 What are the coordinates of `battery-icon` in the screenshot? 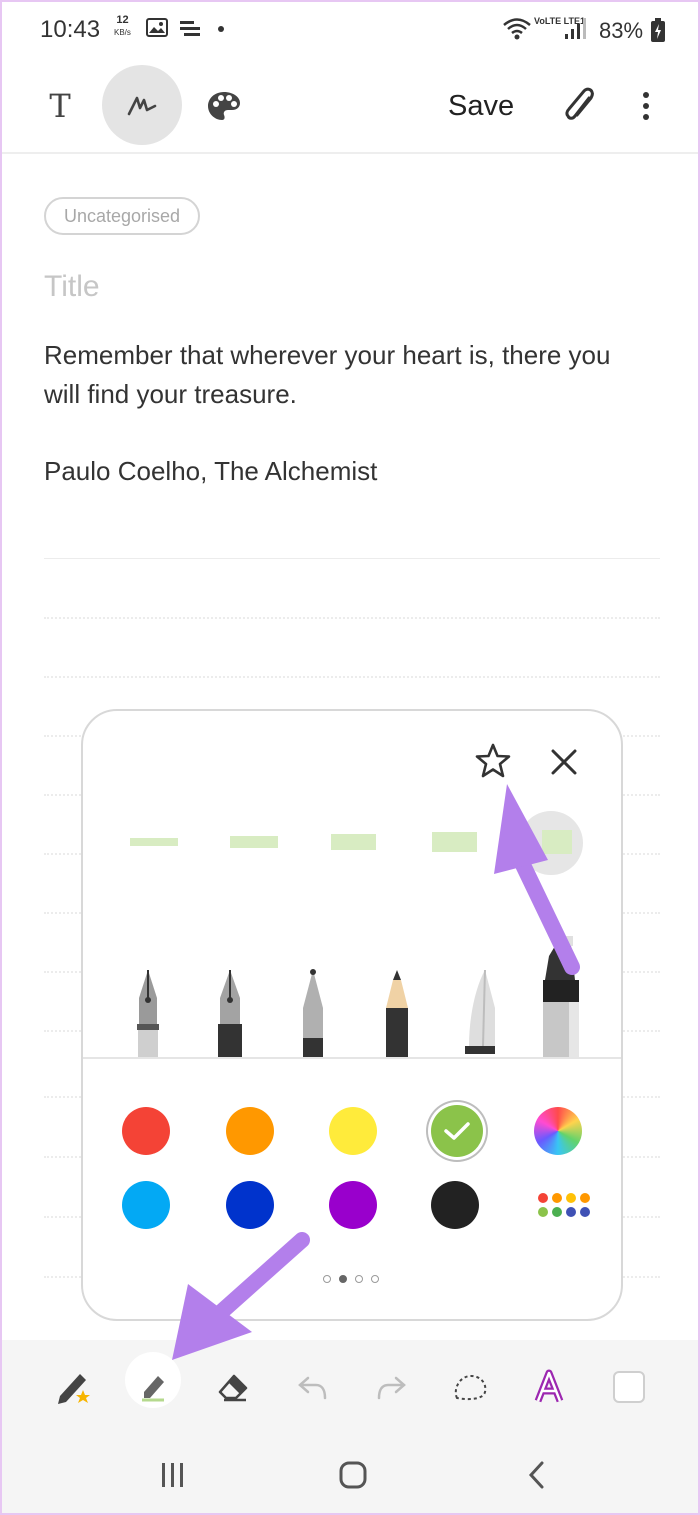 It's located at (658, 30).